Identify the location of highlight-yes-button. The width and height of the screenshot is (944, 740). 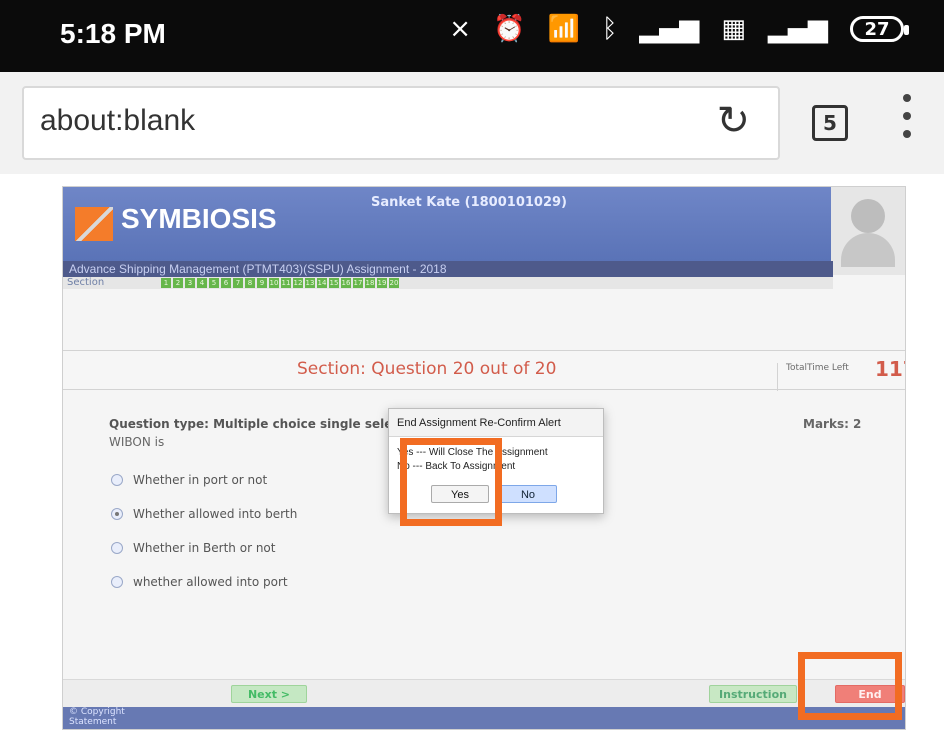
(451, 482).